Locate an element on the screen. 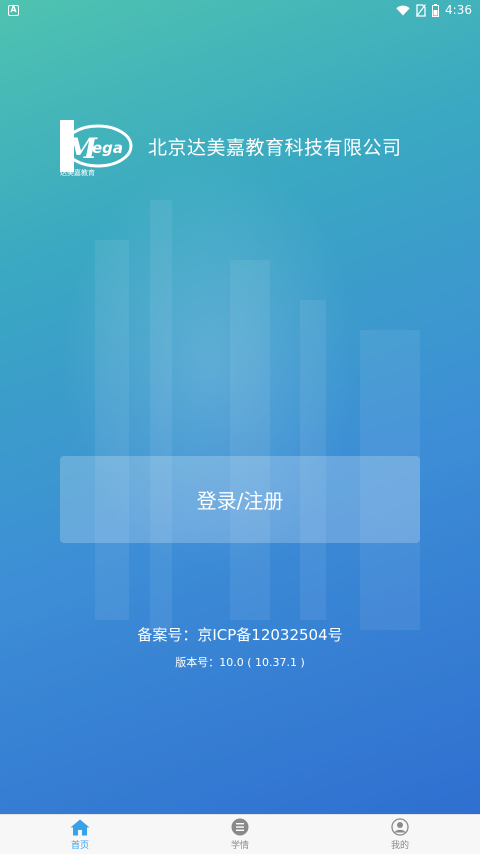 The image size is (480, 854). home-icon is located at coordinates (80, 827).